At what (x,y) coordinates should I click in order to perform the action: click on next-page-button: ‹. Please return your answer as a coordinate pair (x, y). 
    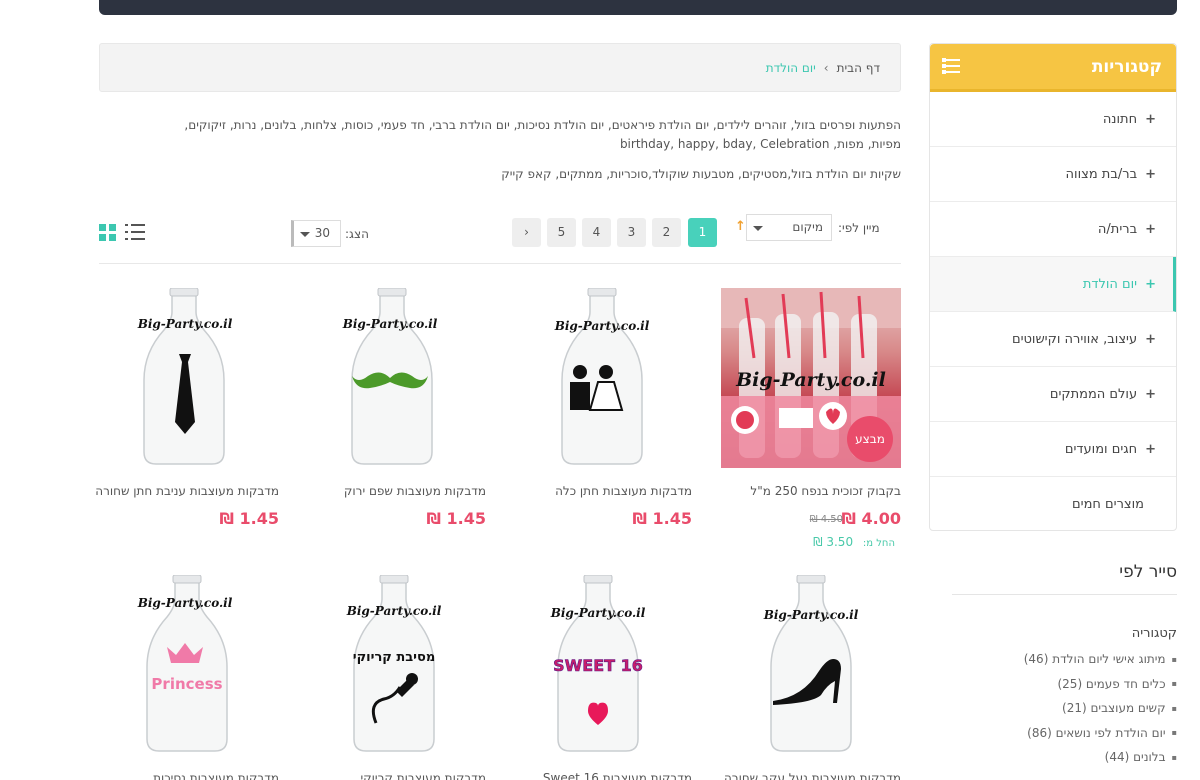
    Looking at the image, I should click on (526, 232).